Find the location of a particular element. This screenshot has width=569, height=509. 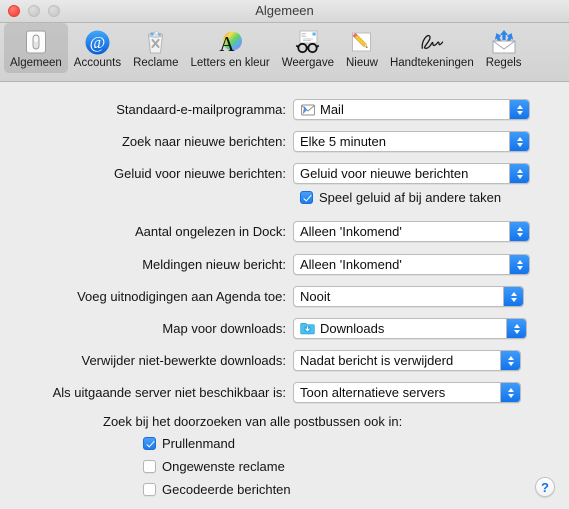

row-add-invitations-calendar: Voeg uitnodigingen aan Agenda toe: Nooit is located at coordinates (284, 296).